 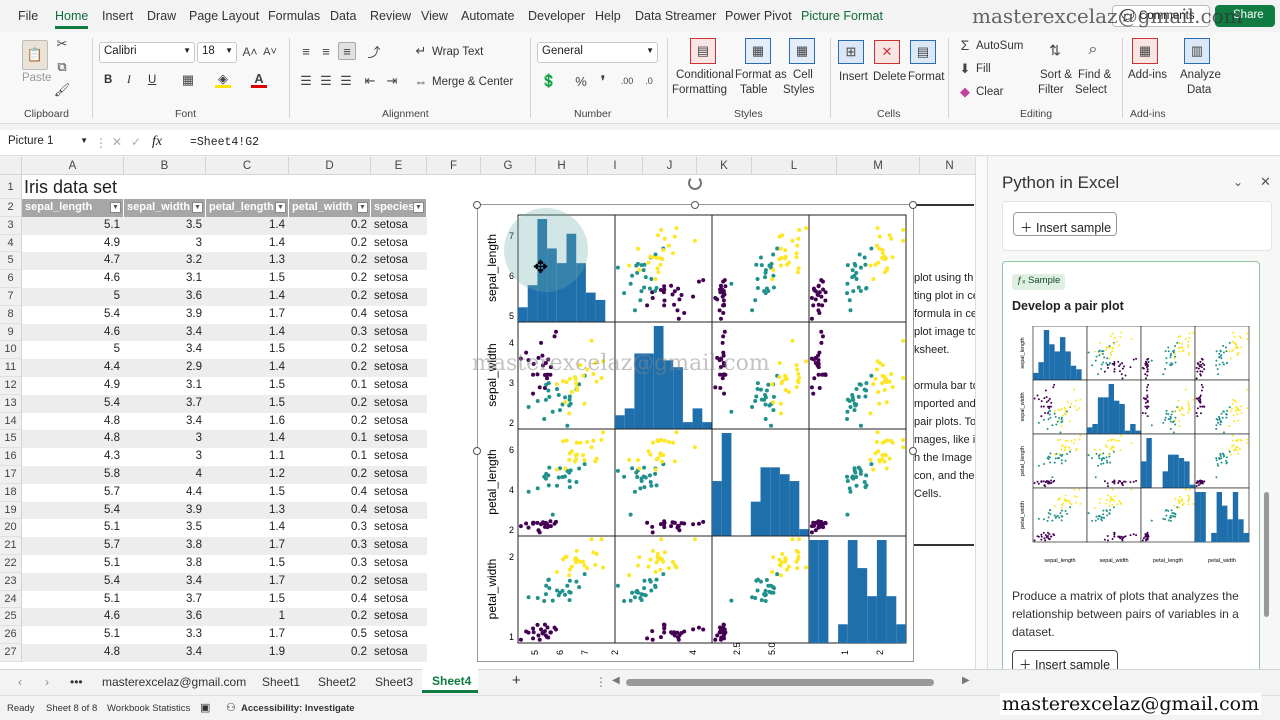 I want to click on column-header: J, so click(x=670, y=166).